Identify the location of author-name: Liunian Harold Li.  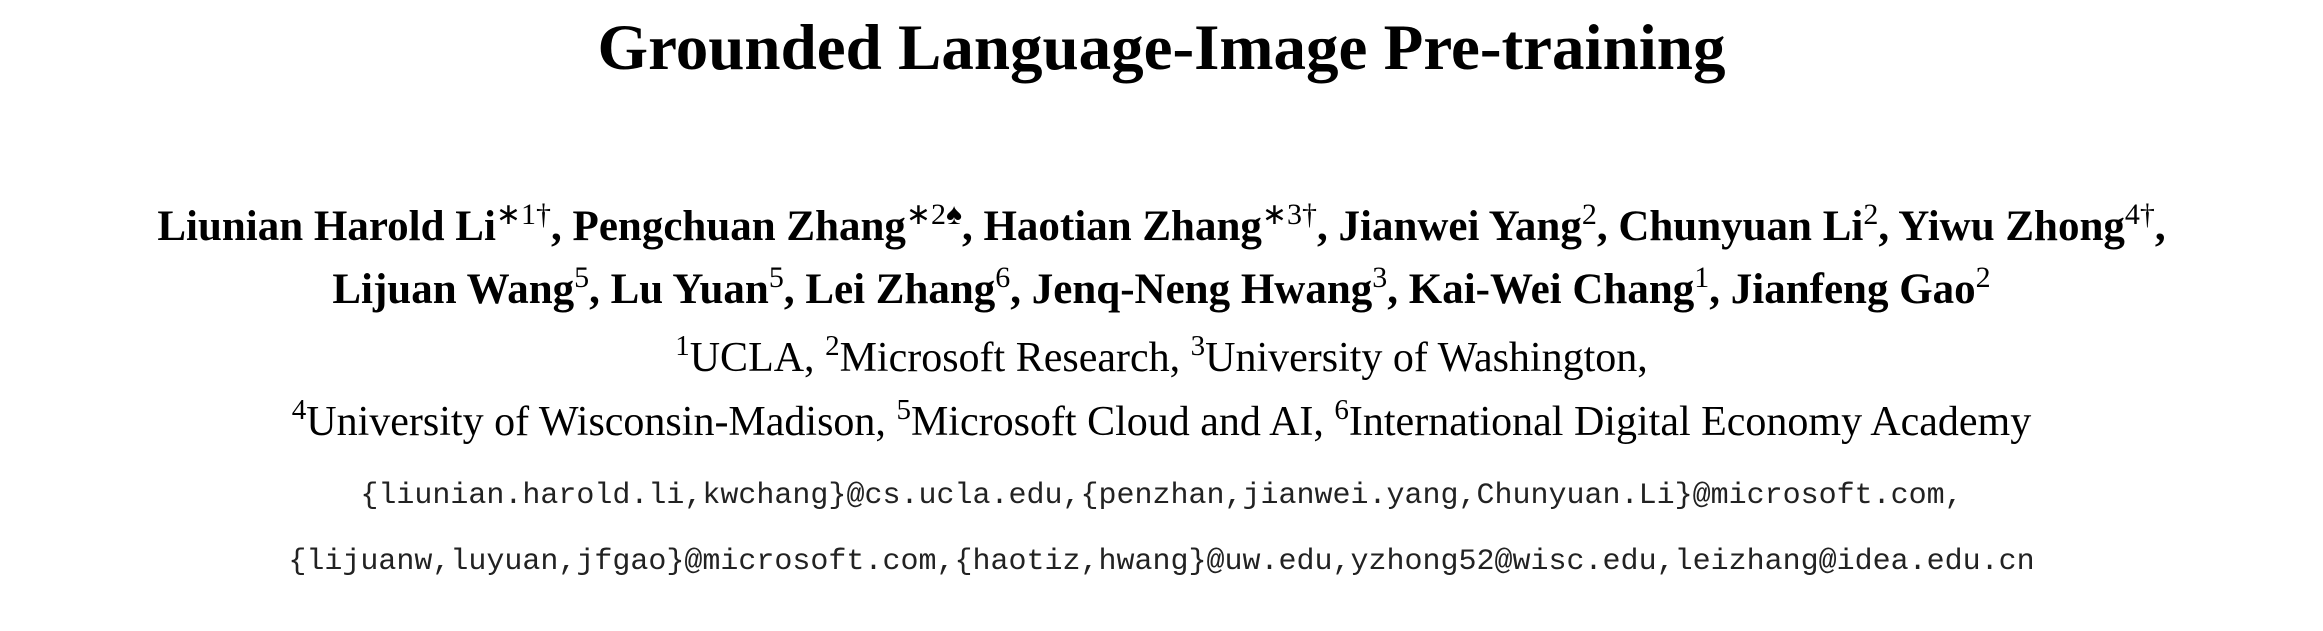
(326, 226).